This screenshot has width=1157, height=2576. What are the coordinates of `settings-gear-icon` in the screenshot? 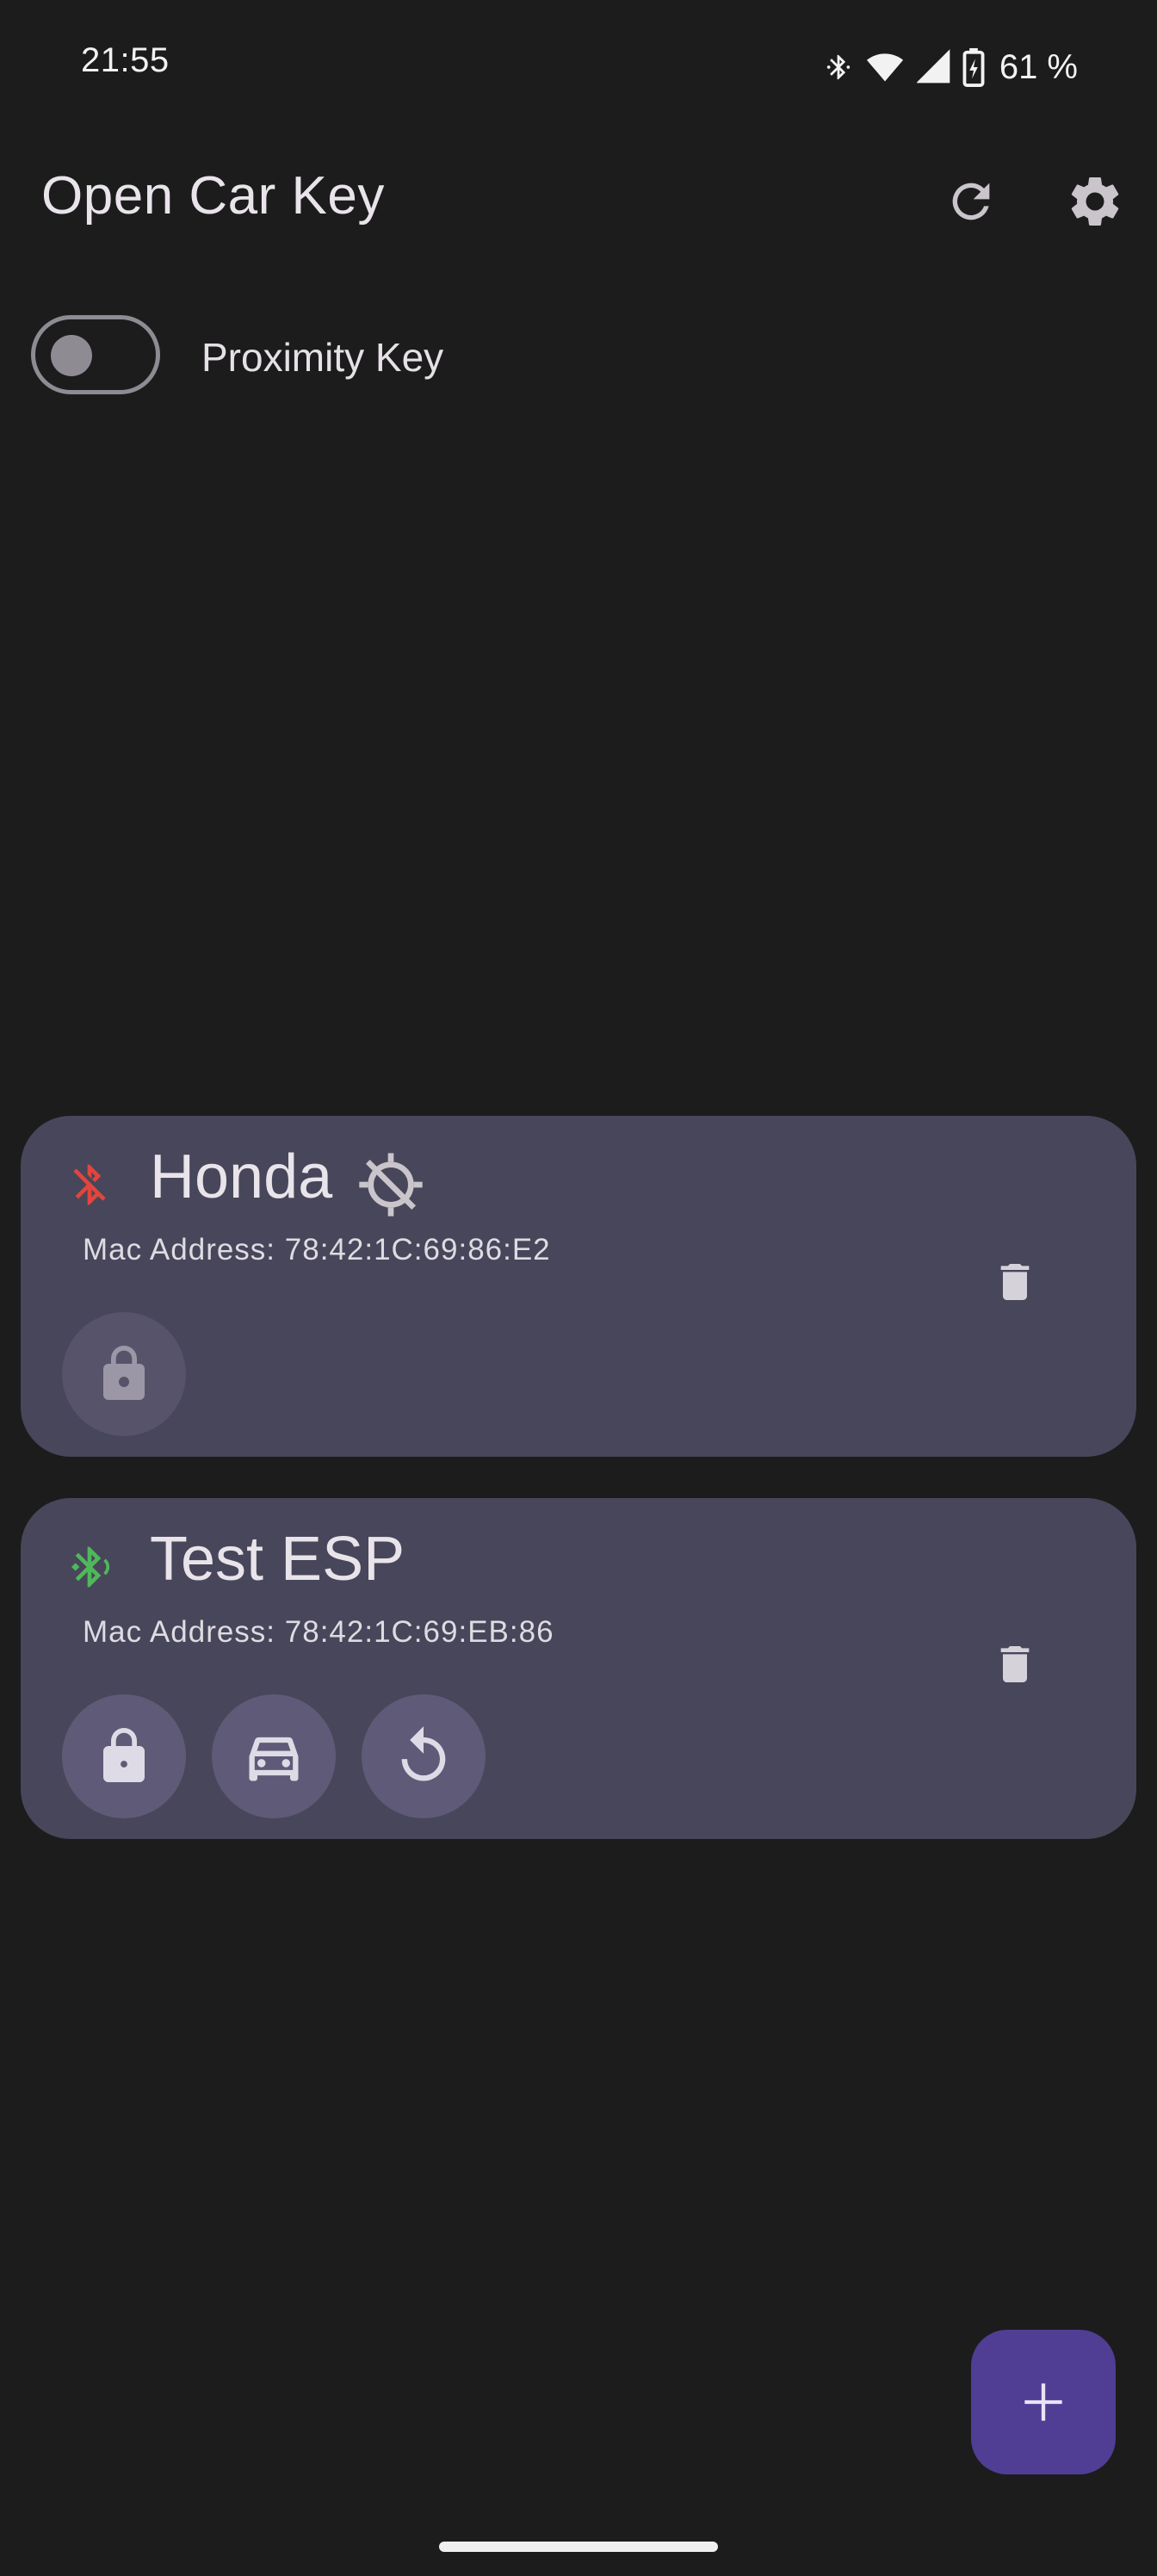 It's located at (1095, 201).